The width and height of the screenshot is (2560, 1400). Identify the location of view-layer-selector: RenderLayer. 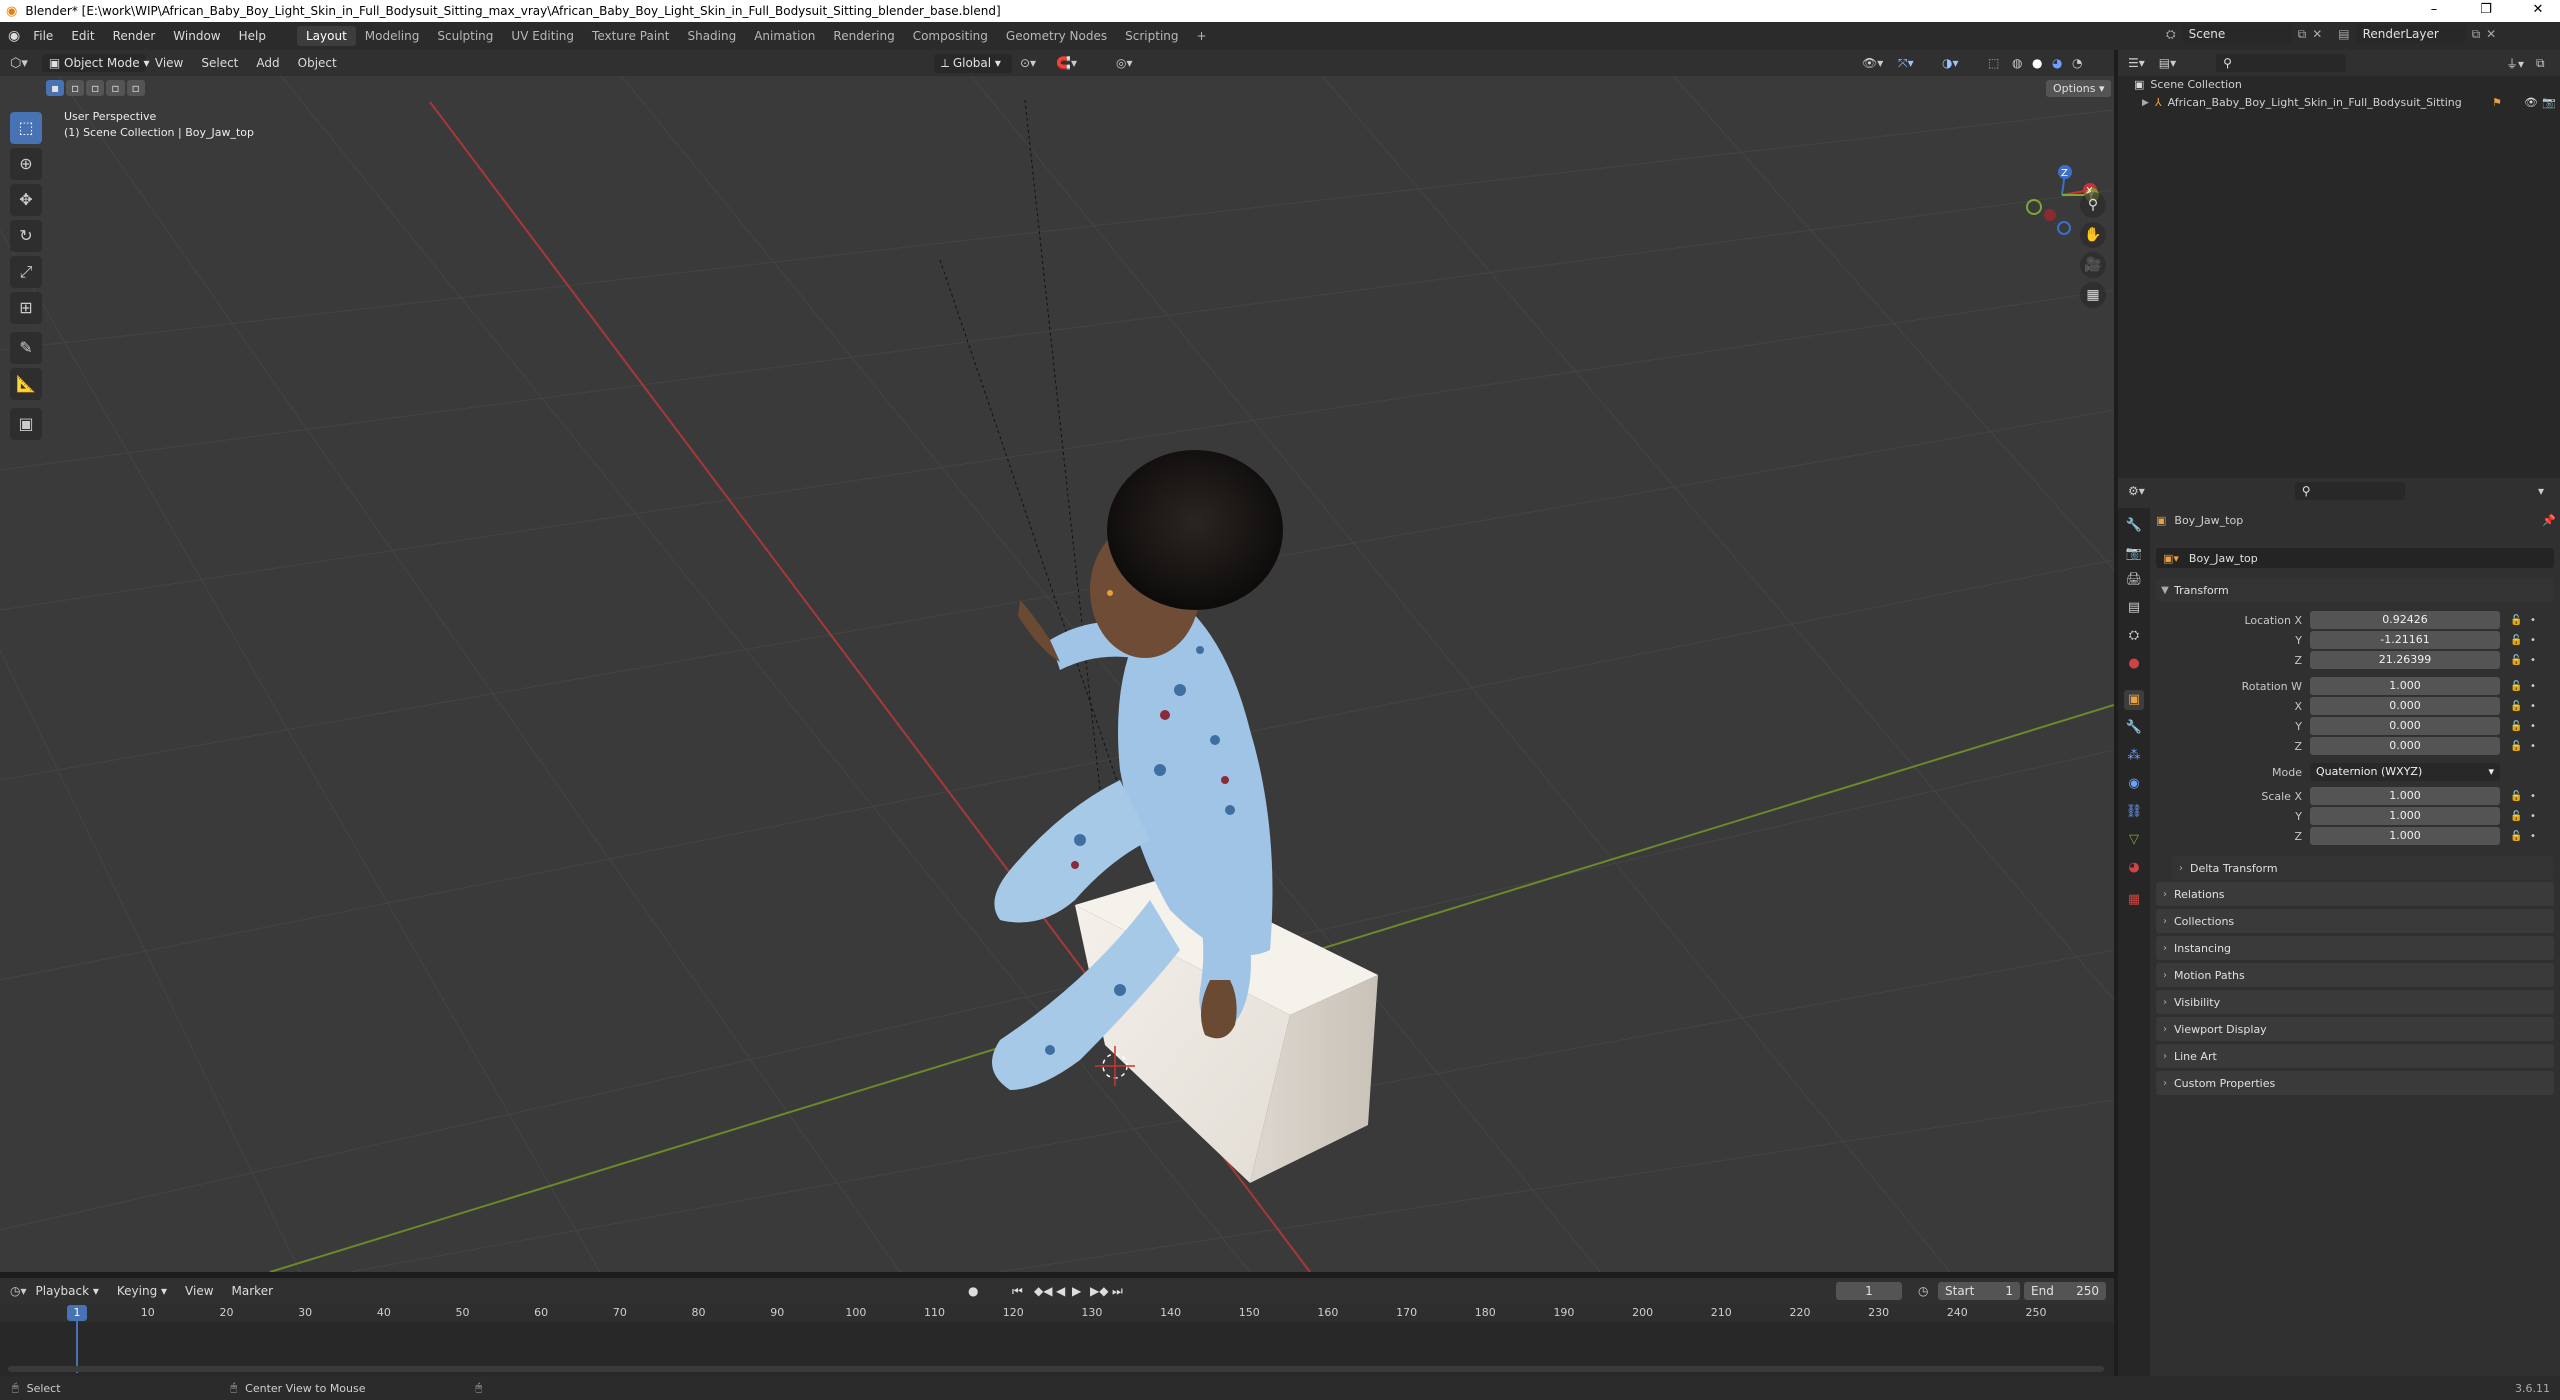
(2410, 34).